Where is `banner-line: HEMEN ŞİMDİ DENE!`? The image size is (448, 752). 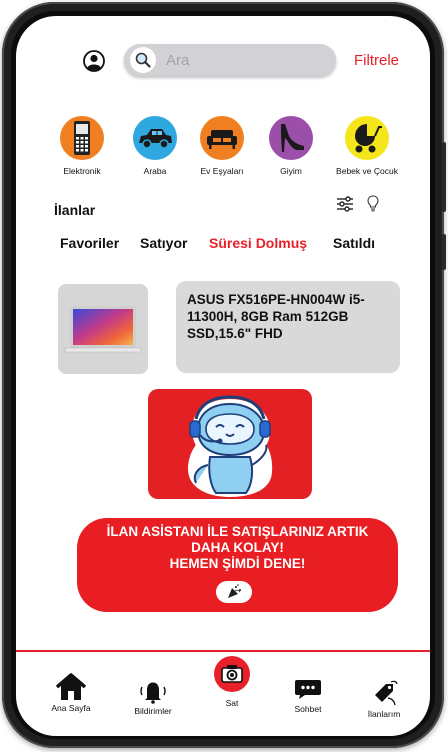 banner-line: HEMEN ŞİMDİ DENE! is located at coordinates (237, 563).